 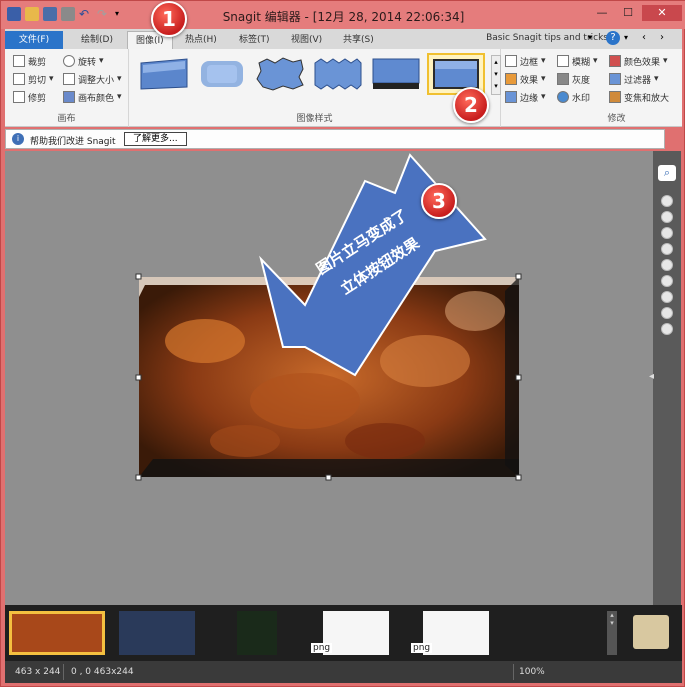 What do you see at coordinates (532, 672) in the screenshot?
I see `status-zoom: 100%` at bounding box center [532, 672].